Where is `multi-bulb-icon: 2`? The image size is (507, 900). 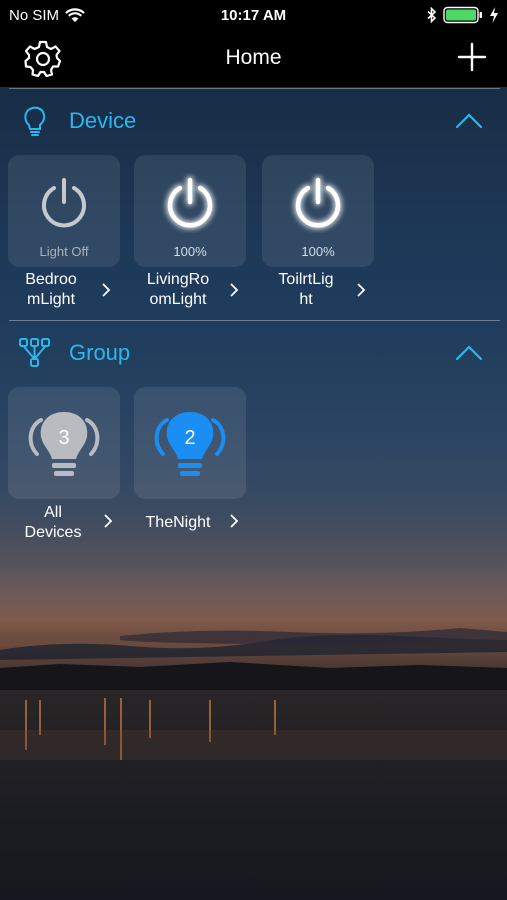 multi-bulb-icon: 2 is located at coordinates (190, 444).